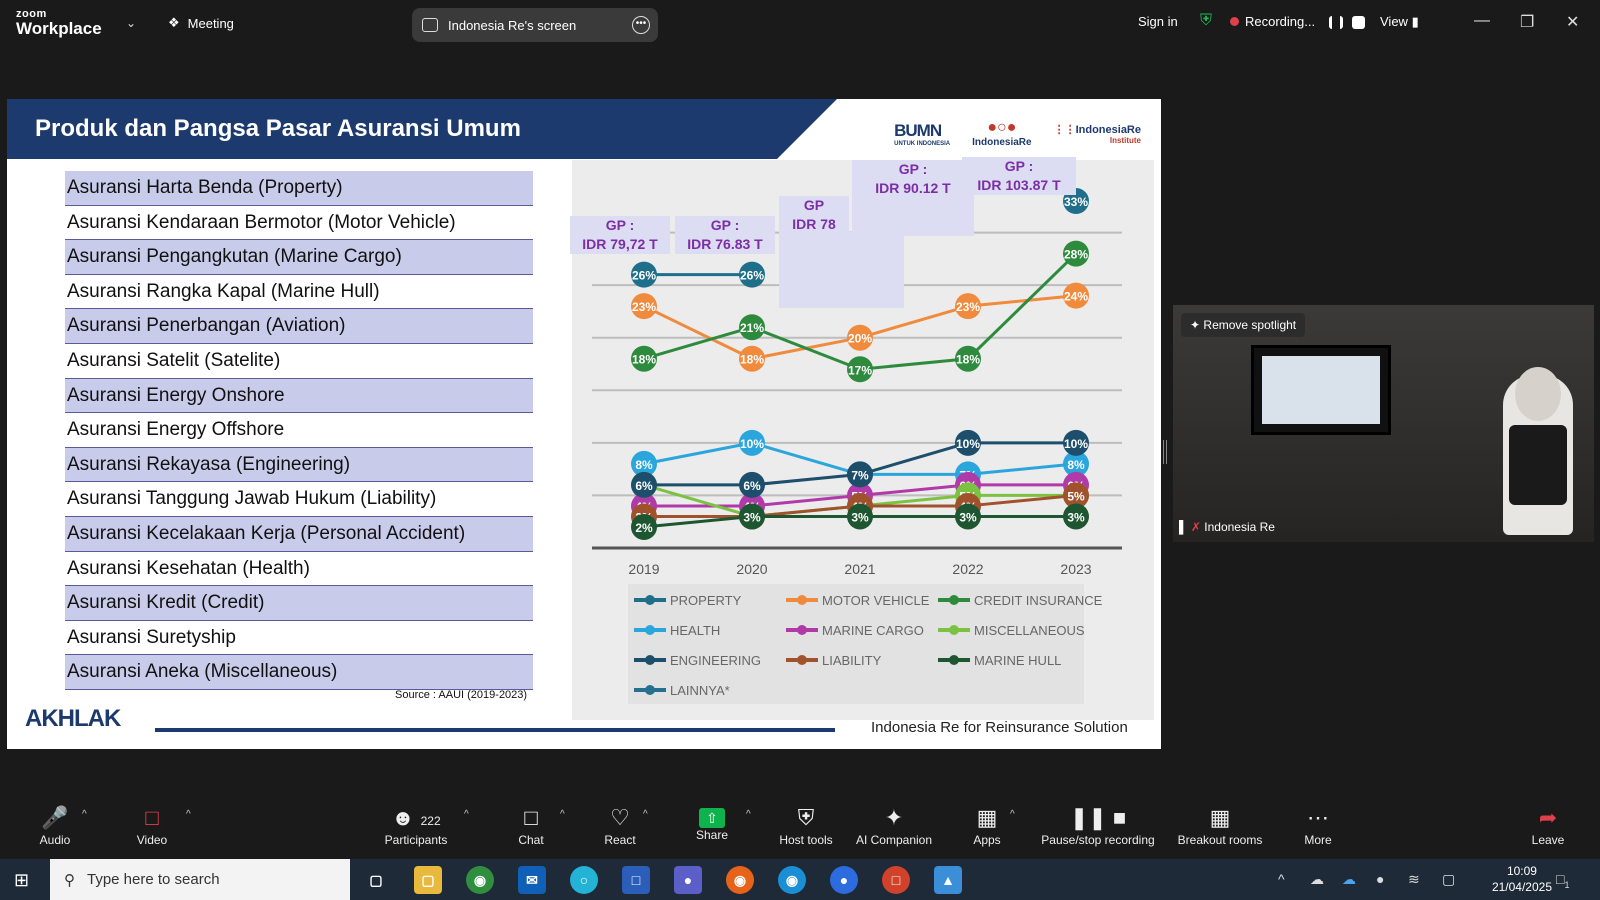 The image size is (1600, 900). Describe the element at coordinates (1562, 880) in the screenshot. I see `notification-icon: □1` at that location.